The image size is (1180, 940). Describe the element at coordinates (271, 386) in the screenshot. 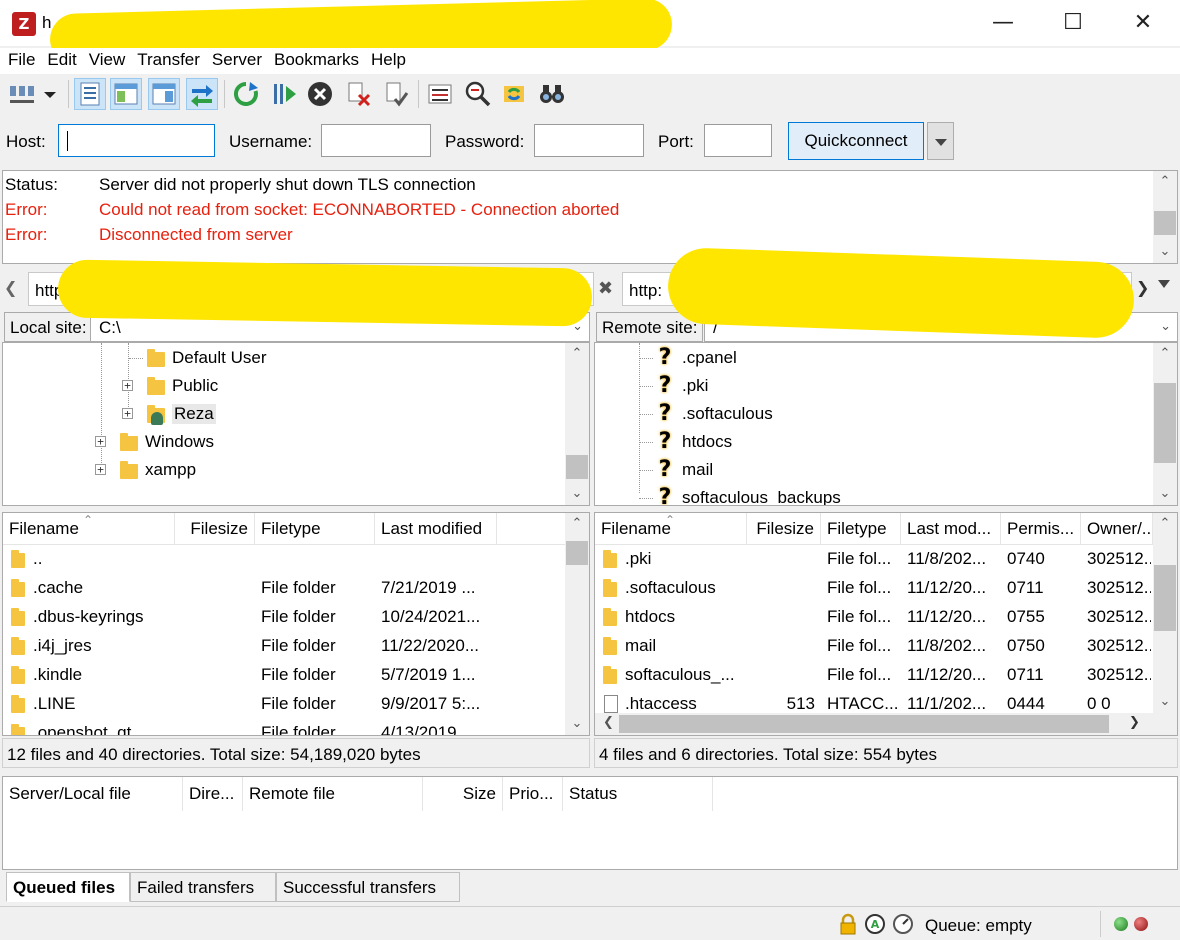

I see `tree-node: + Public` at that location.